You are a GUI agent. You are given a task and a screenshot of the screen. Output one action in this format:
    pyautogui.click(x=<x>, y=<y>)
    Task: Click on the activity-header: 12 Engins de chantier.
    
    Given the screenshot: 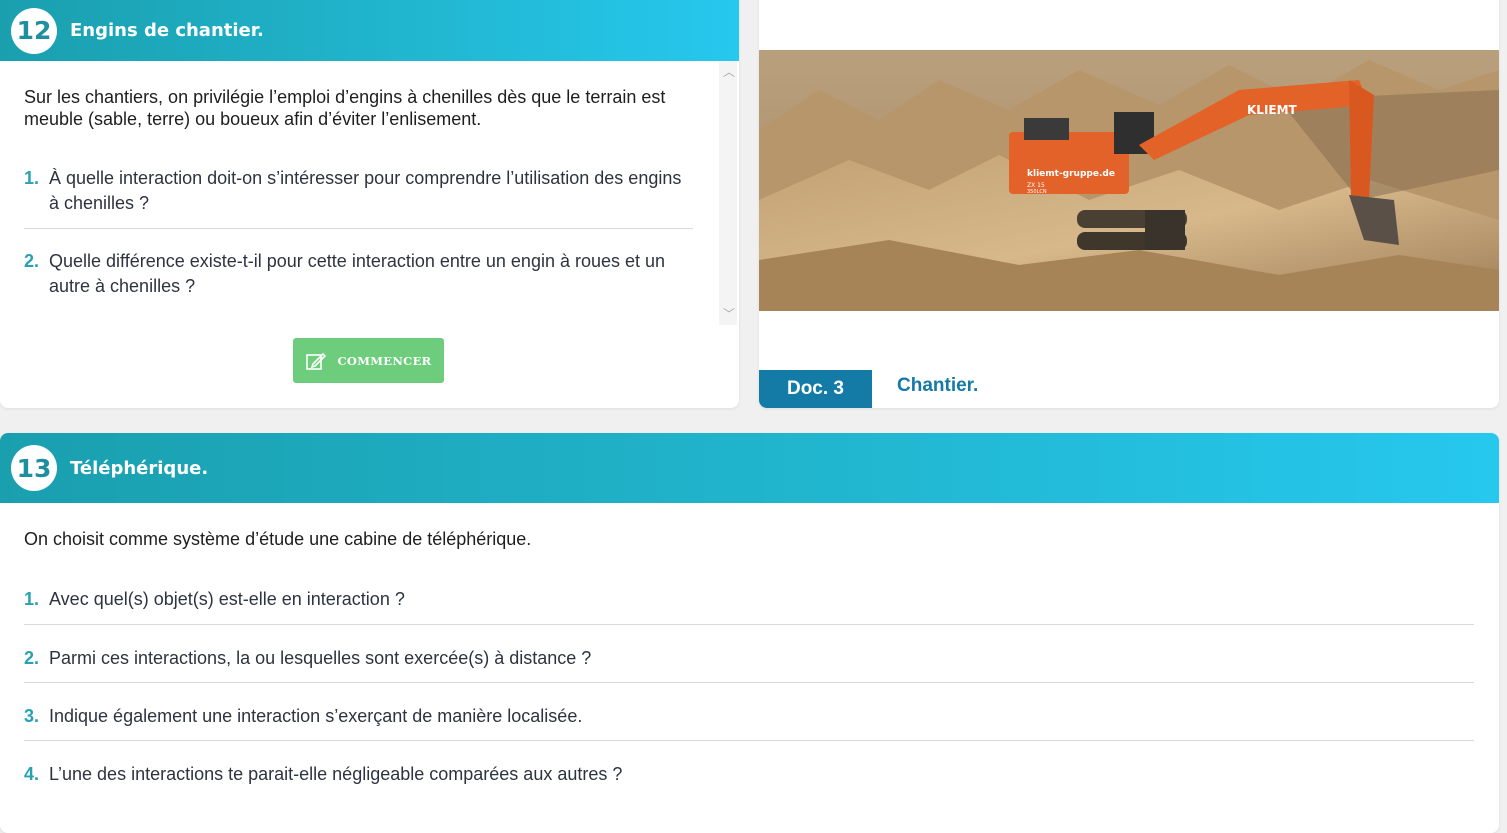 What is the action you would take?
    pyautogui.click(x=369, y=30)
    